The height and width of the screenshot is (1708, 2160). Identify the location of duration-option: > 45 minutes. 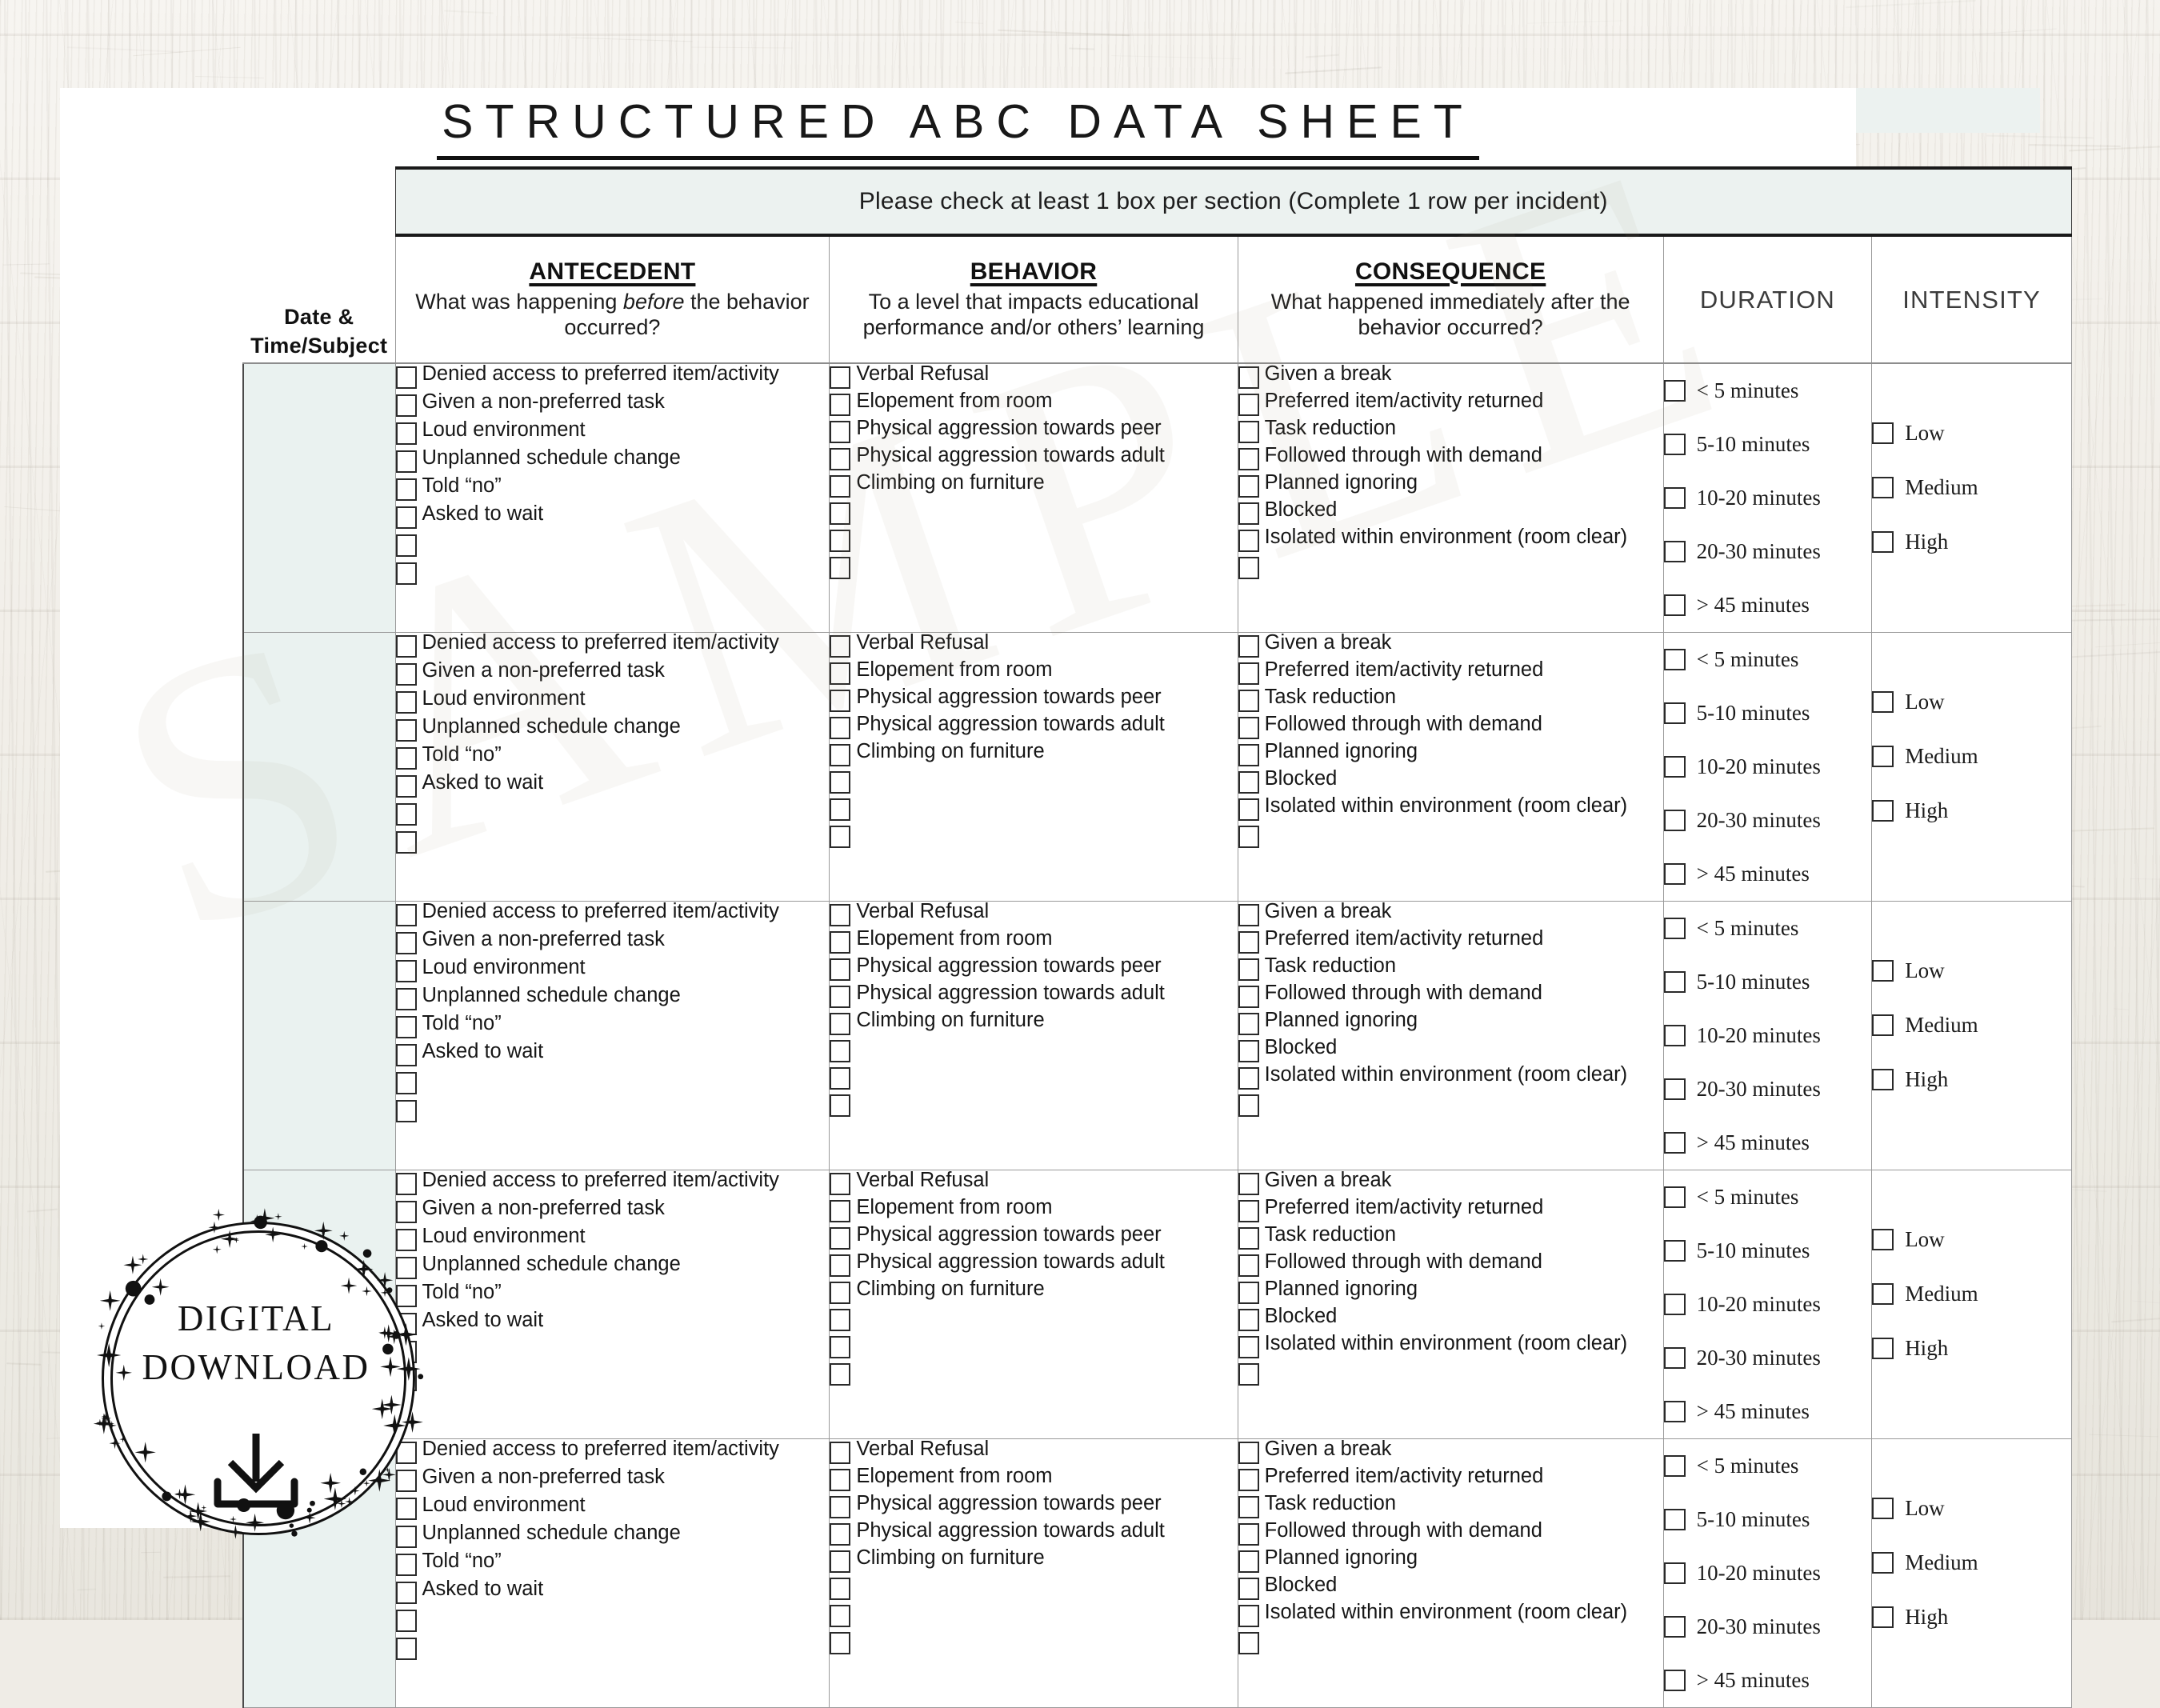
(1767, 605).